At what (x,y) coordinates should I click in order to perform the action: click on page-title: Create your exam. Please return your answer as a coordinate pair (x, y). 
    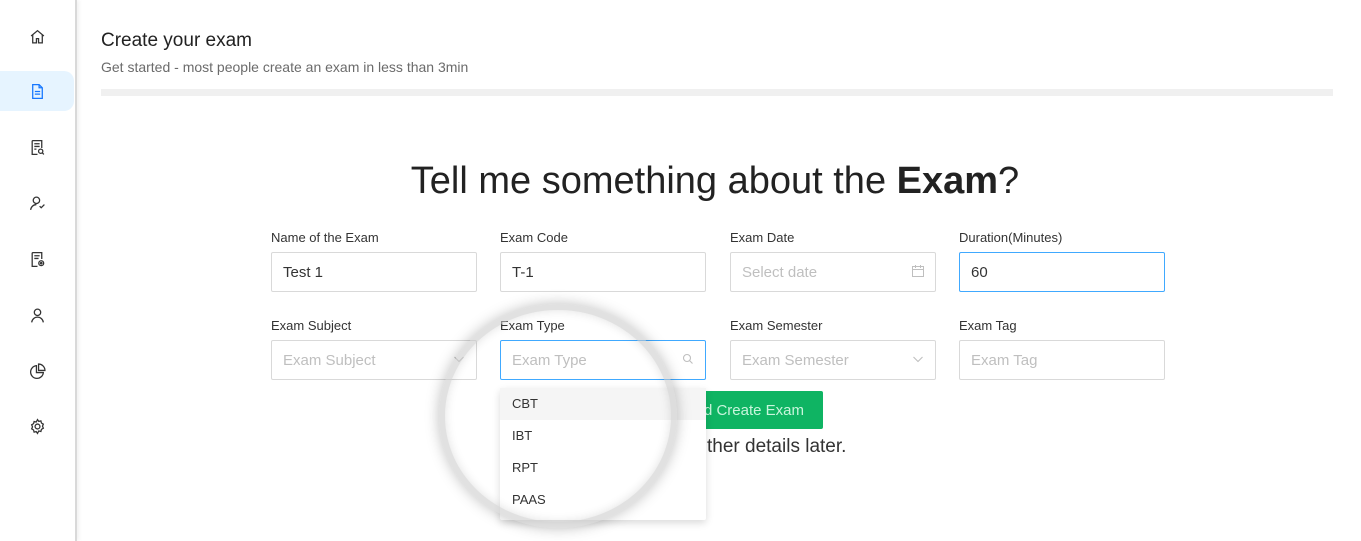
    Looking at the image, I should click on (177, 40).